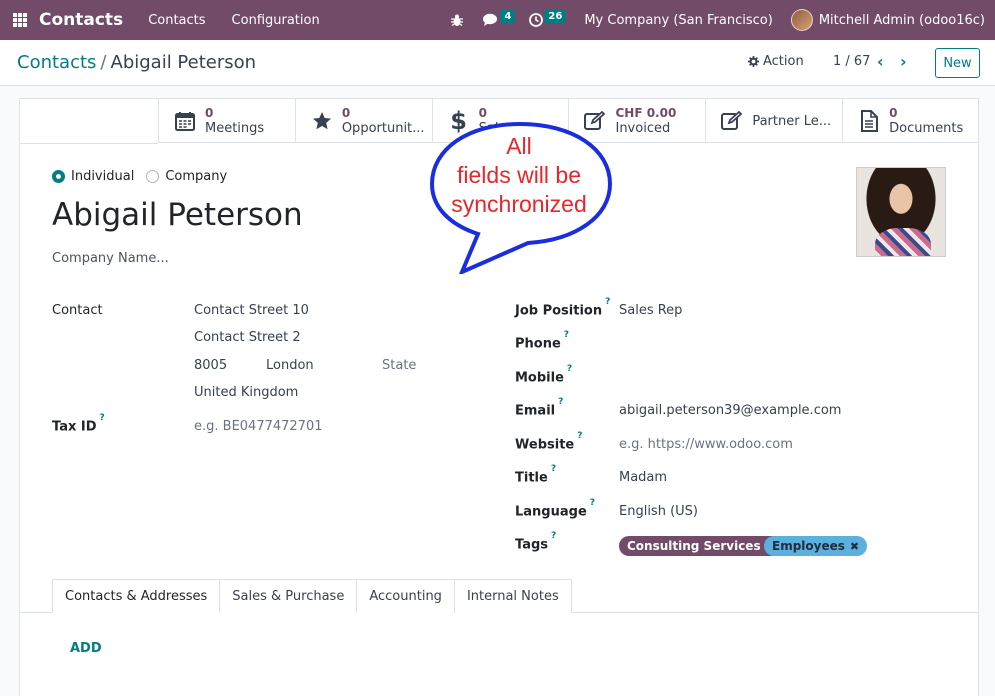 The height and width of the screenshot is (696, 995). I want to click on action-label: Action, so click(783, 61).